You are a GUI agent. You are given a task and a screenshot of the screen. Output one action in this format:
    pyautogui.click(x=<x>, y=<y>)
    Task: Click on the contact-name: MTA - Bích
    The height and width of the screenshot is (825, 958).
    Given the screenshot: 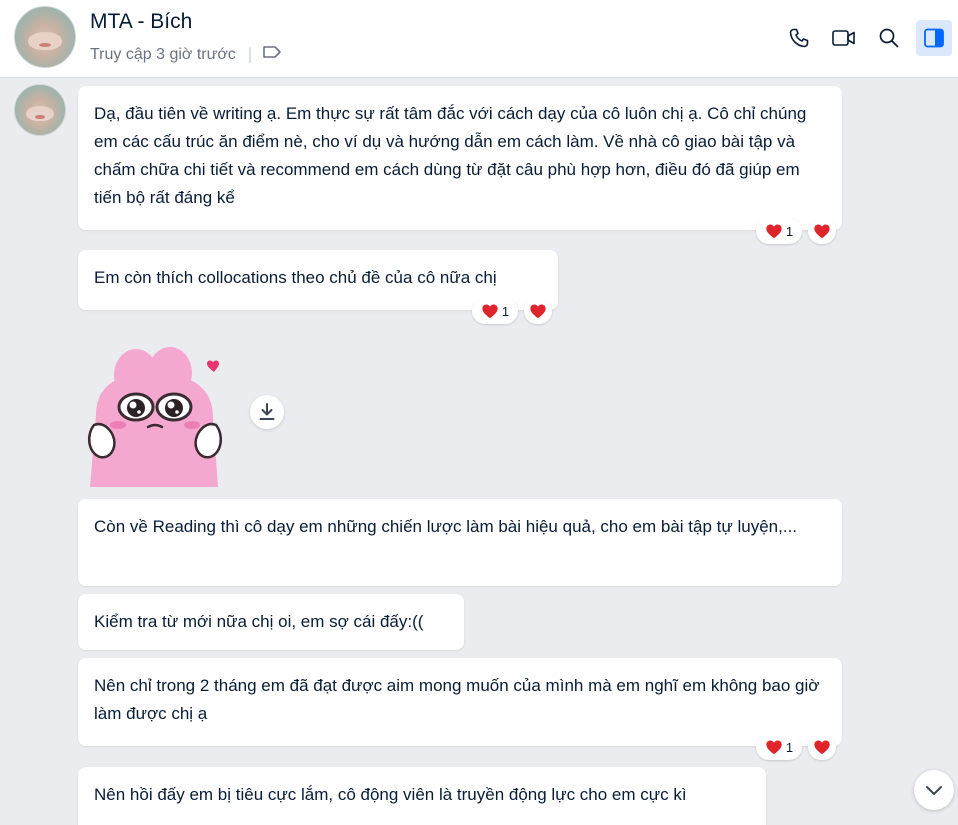 What is the action you would take?
    pyautogui.click(x=141, y=22)
    